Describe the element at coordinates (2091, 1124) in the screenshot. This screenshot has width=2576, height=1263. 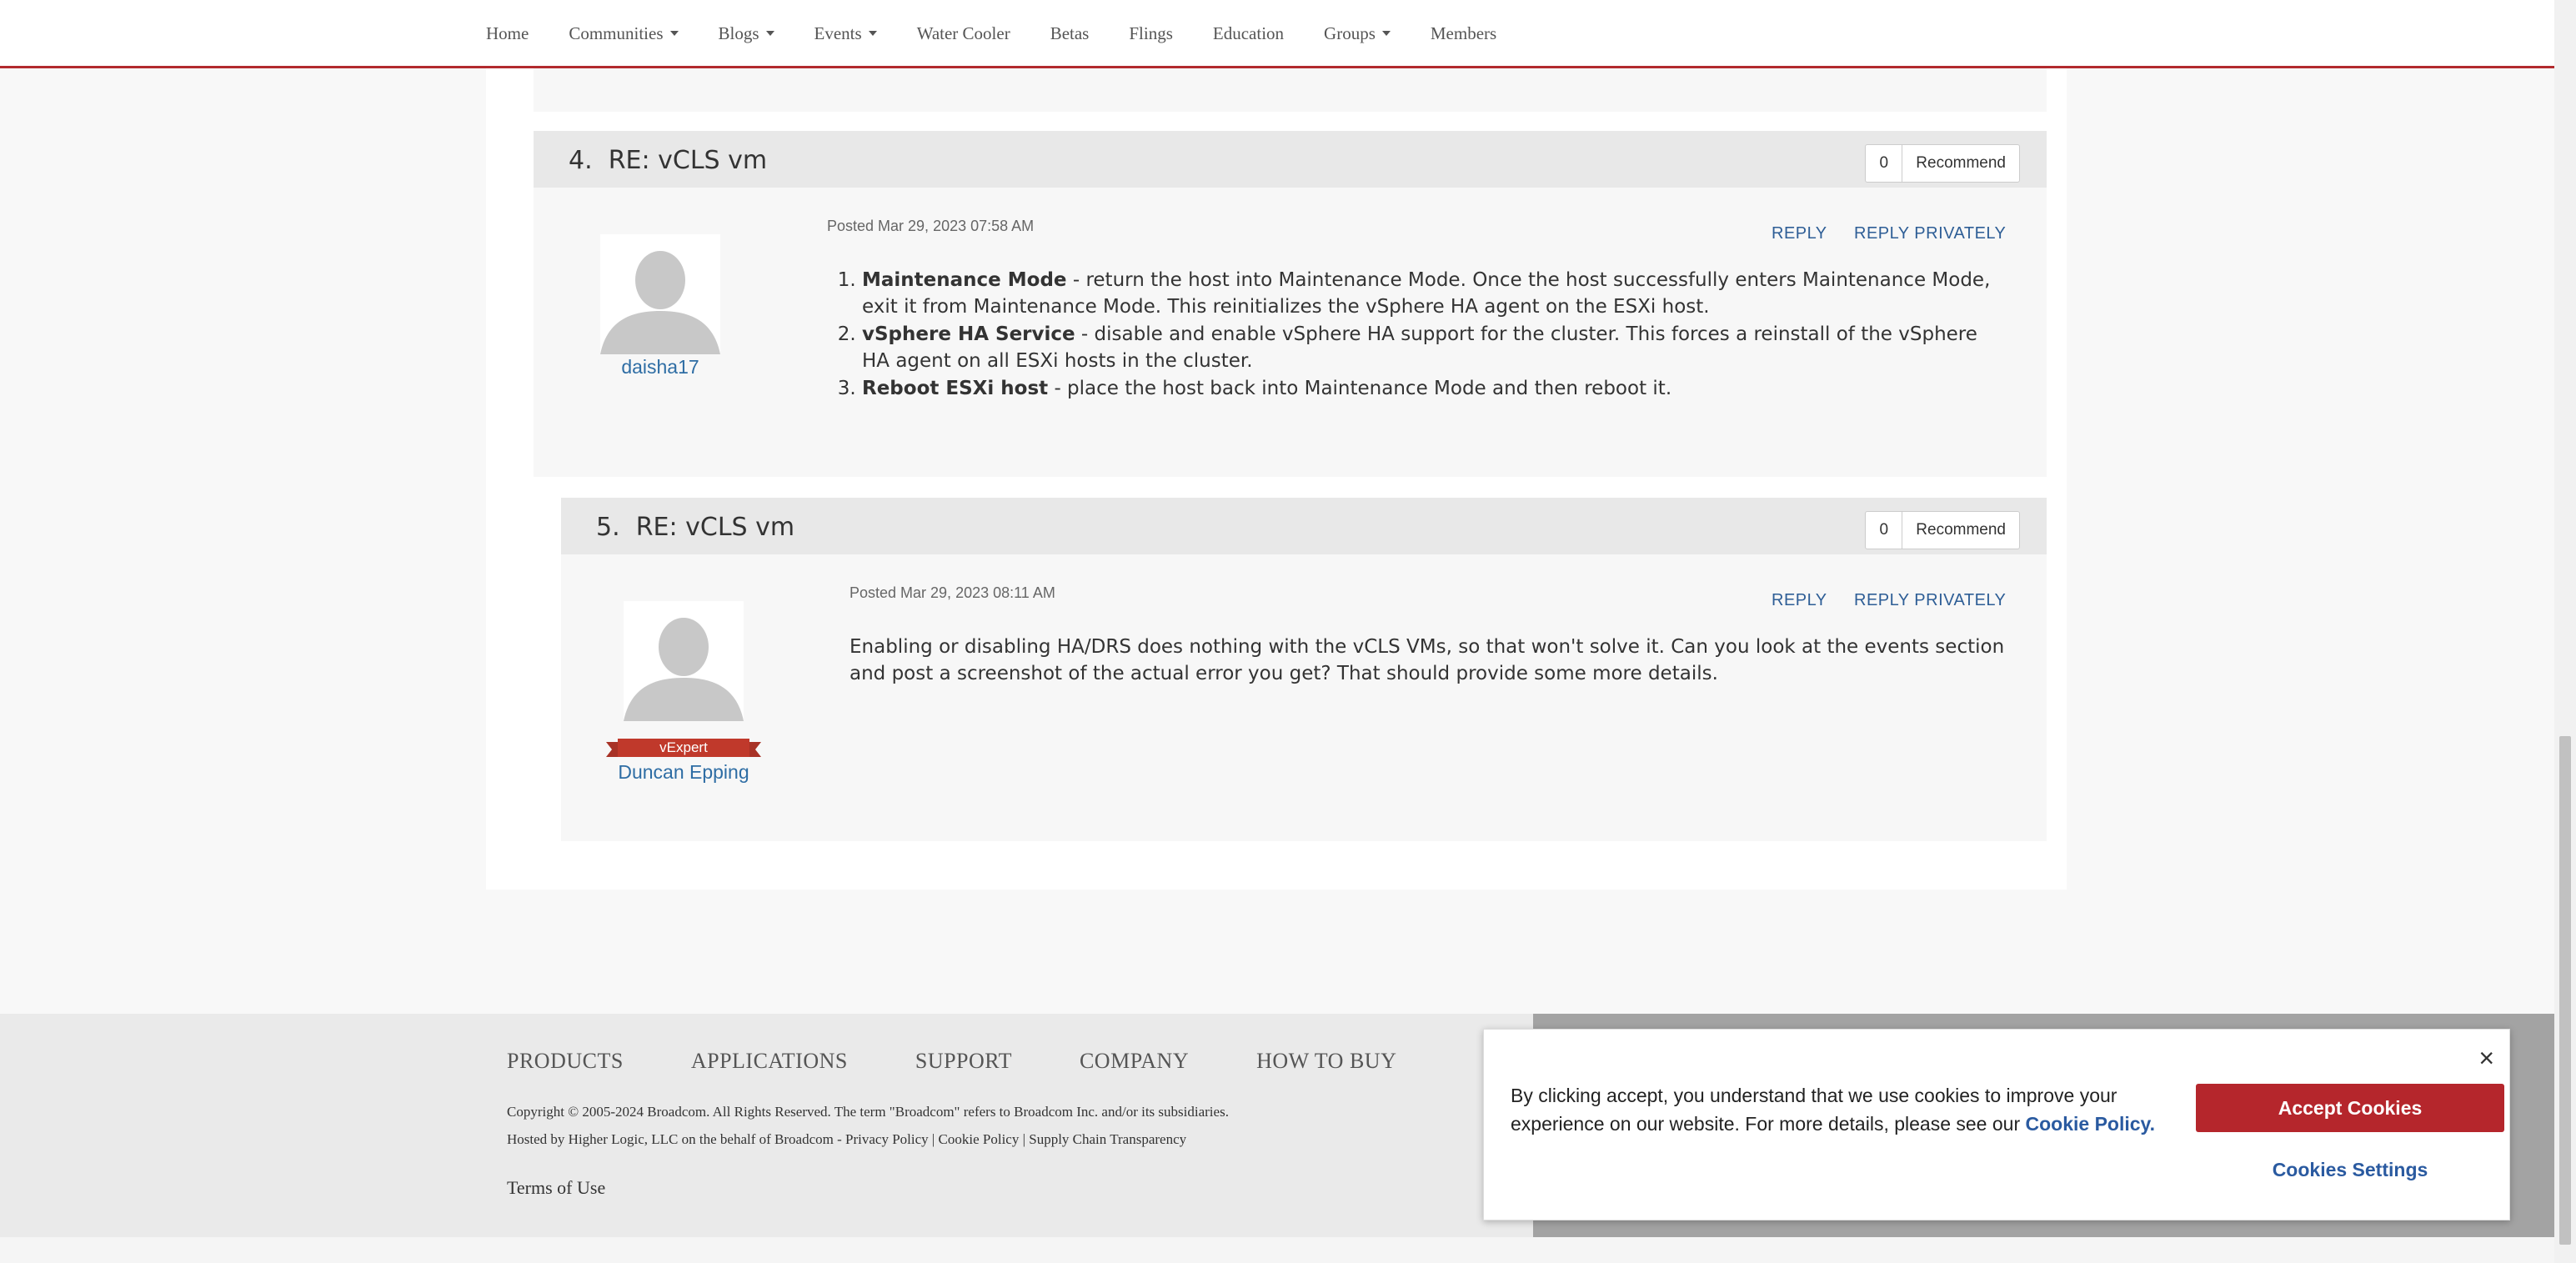
I see `cookie-policy-link: Cookie Policy.` at that location.